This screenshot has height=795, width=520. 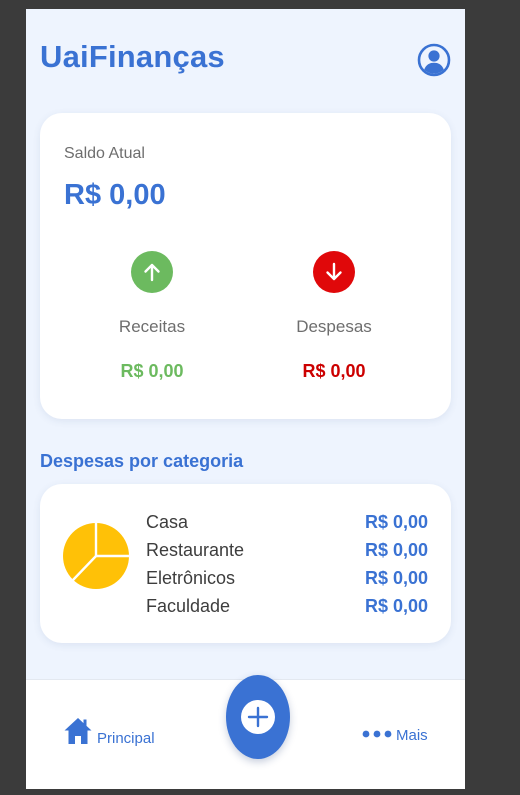 What do you see at coordinates (188, 606) in the screenshot?
I see `category-name: Faculdade` at bounding box center [188, 606].